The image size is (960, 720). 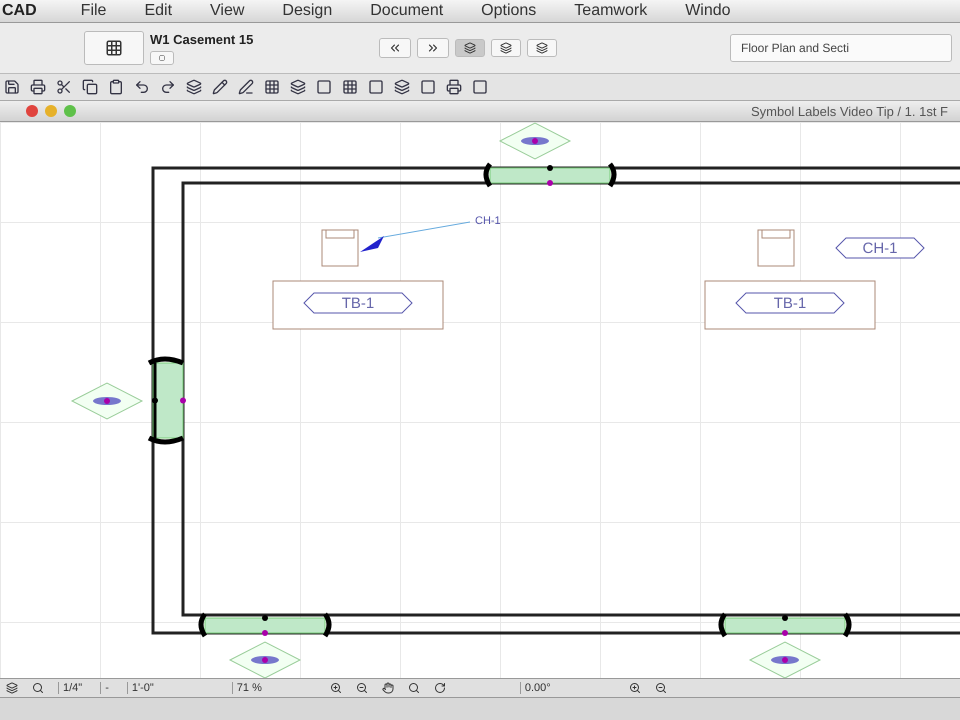 I want to click on menu-item: Windo, so click(x=711, y=11).